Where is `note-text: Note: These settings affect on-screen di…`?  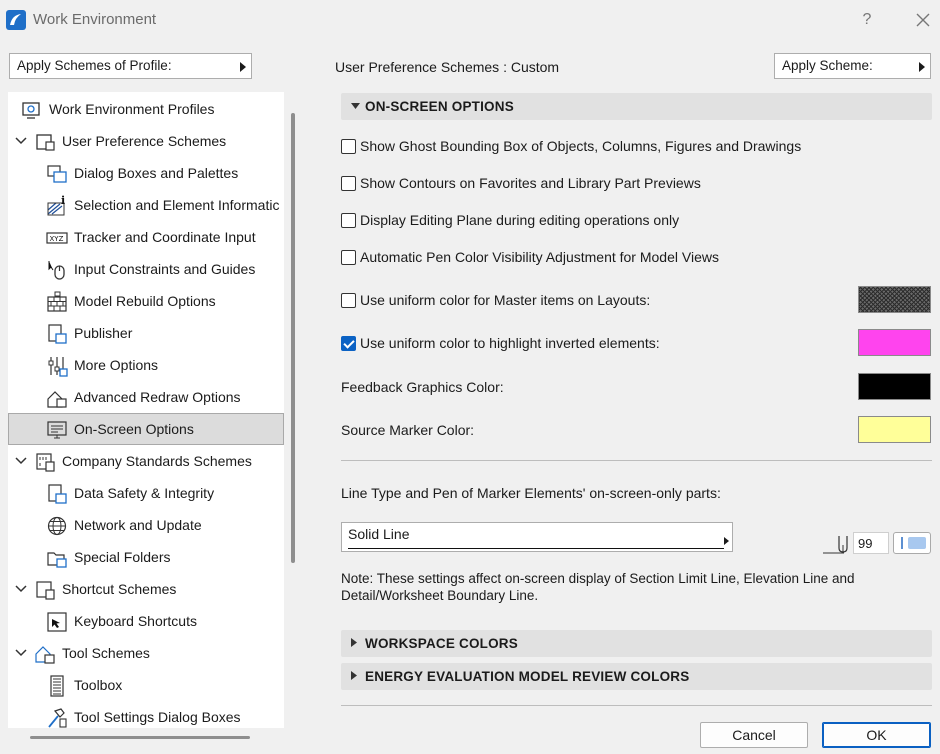
note-text: Note: These settings affect on-screen di… is located at coordinates (598, 587).